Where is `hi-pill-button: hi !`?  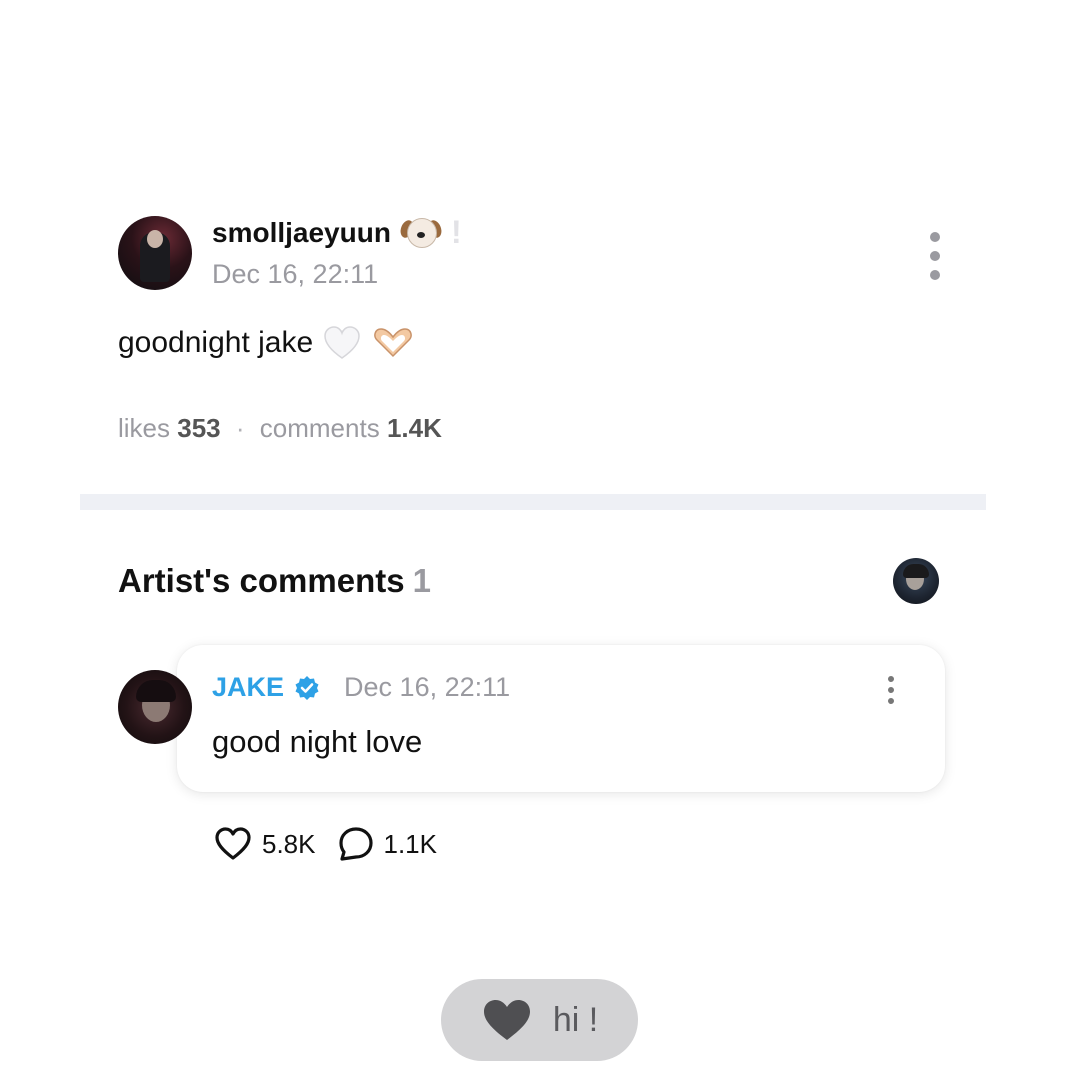 hi-pill-button: hi ! is located at coordinates (539, 1020).